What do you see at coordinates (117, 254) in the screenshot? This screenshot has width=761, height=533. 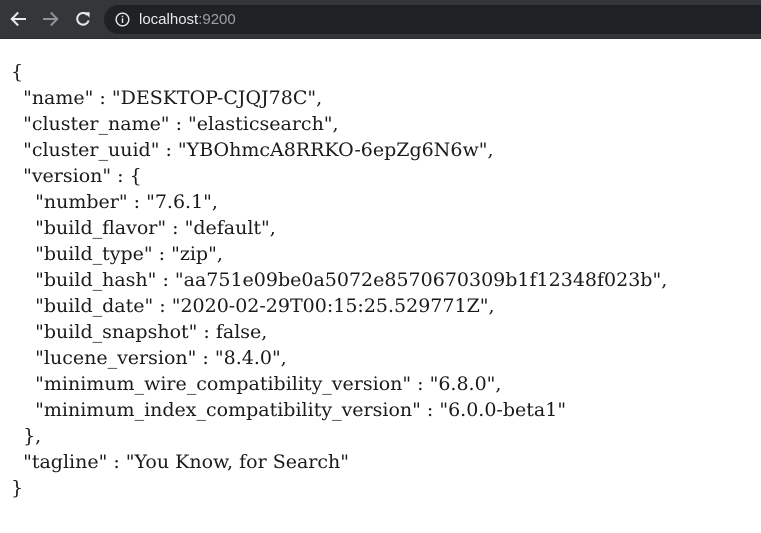 I see `json-line: "build_type" : "zip",` at bounding box center [117, 254].